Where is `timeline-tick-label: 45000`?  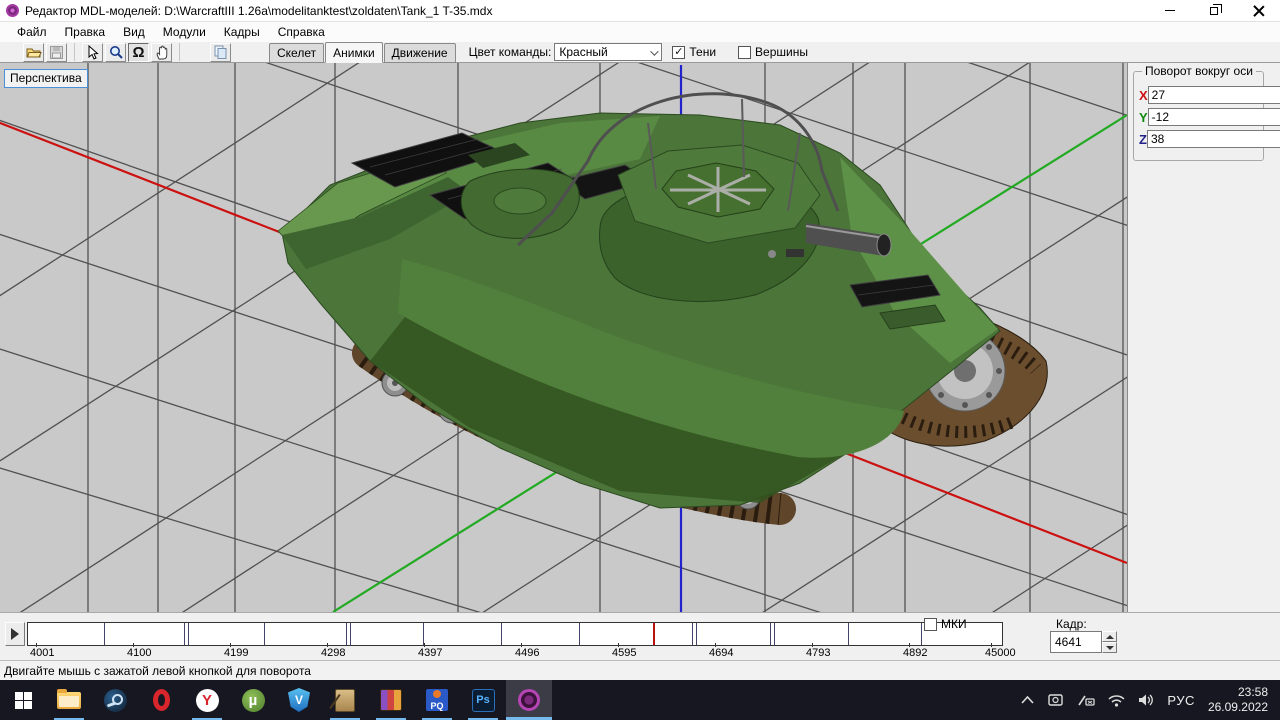 timeline-tick-label: 45000 is located at coordinates (1000, 651).